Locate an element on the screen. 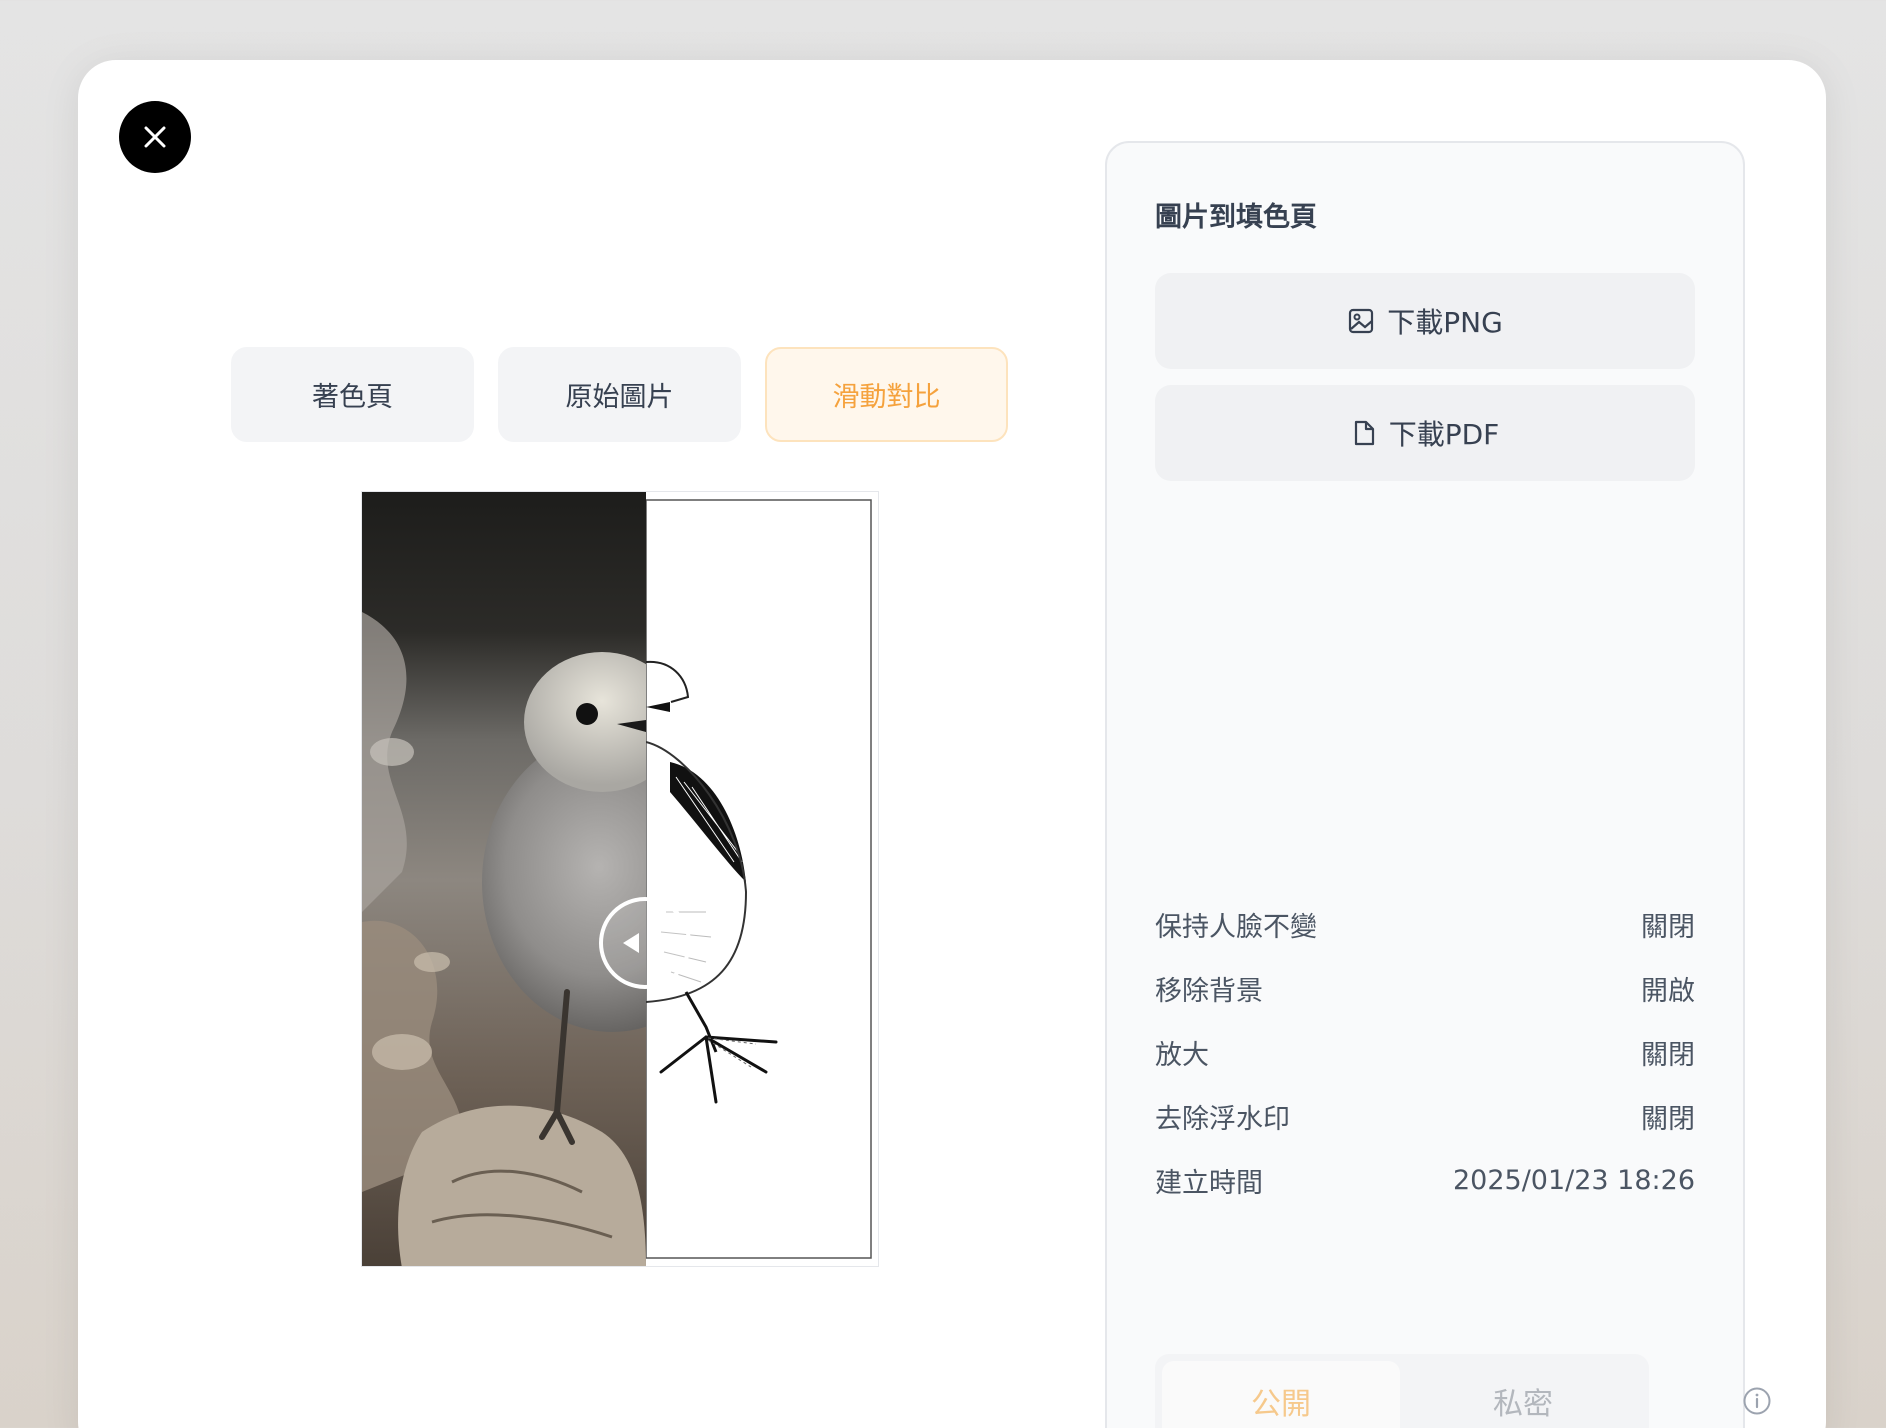 Image resolution: width=1886 pixels, height=1428 pixels. setting-created-time: 建立時間 2025/01/23 18:26 is located at coordinates (1425, 1180).